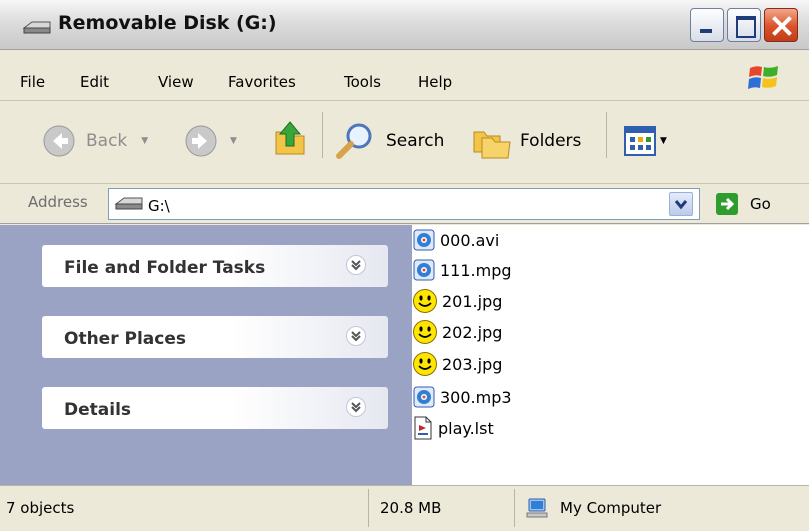  I want to click on menu-help: Help, so click(435, 82).